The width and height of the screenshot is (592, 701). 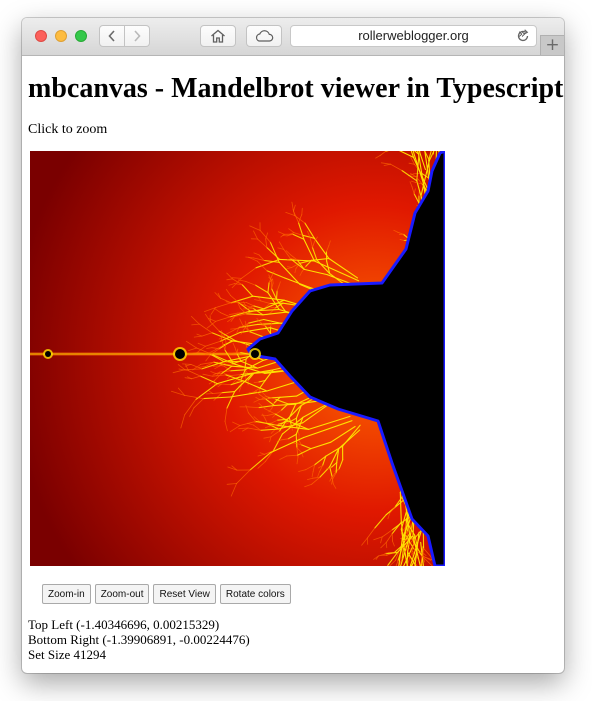 I want to click on address-bar: rollerweblogger.org, so click(x=413, y=36).